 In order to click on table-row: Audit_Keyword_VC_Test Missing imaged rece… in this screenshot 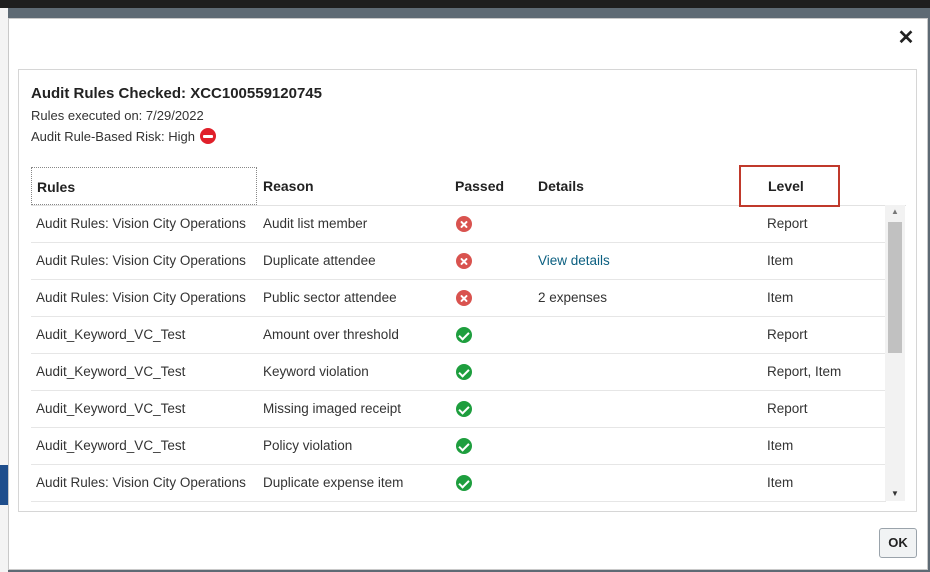, I will do `click(458, 409)`.